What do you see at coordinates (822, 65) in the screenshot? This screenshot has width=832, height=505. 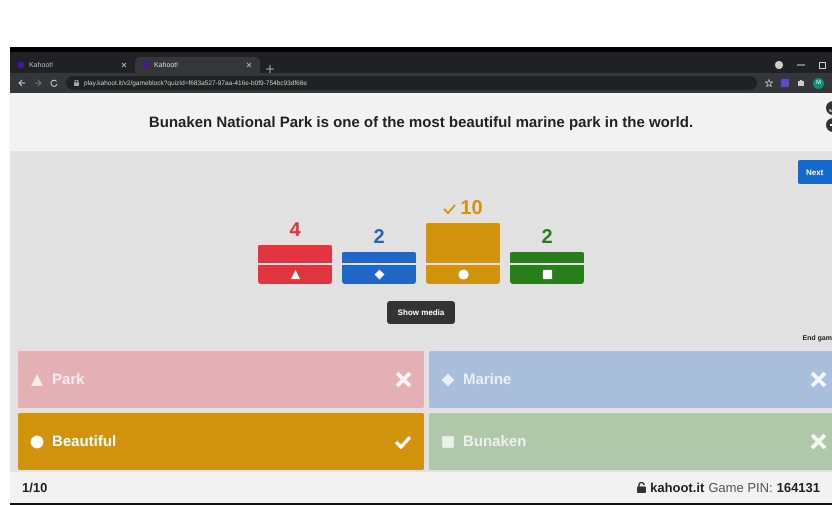 I see `restore-icon` at bounding box center [822, 65].